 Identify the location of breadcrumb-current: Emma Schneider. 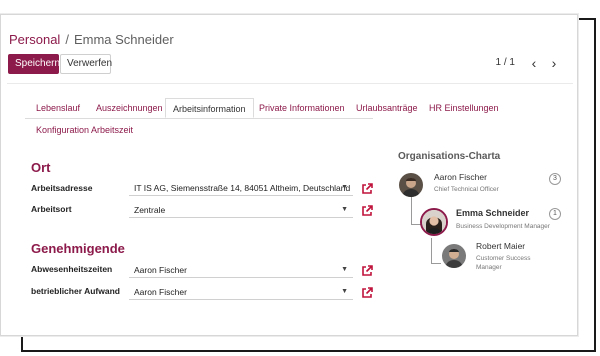
(123, 39).